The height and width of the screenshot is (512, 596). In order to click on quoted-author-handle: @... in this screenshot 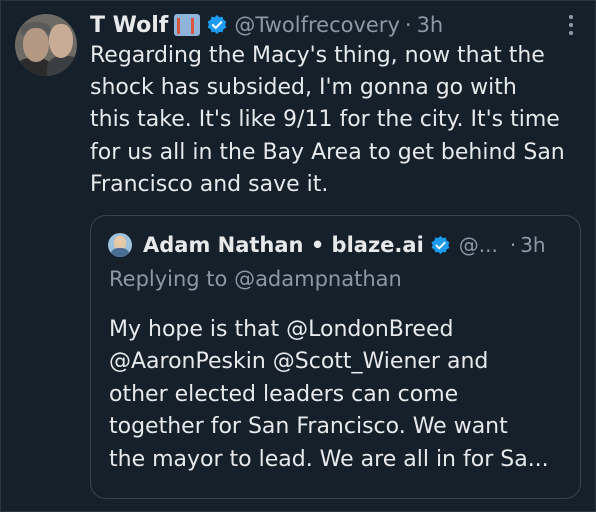, I will do `click(478, 245)`.